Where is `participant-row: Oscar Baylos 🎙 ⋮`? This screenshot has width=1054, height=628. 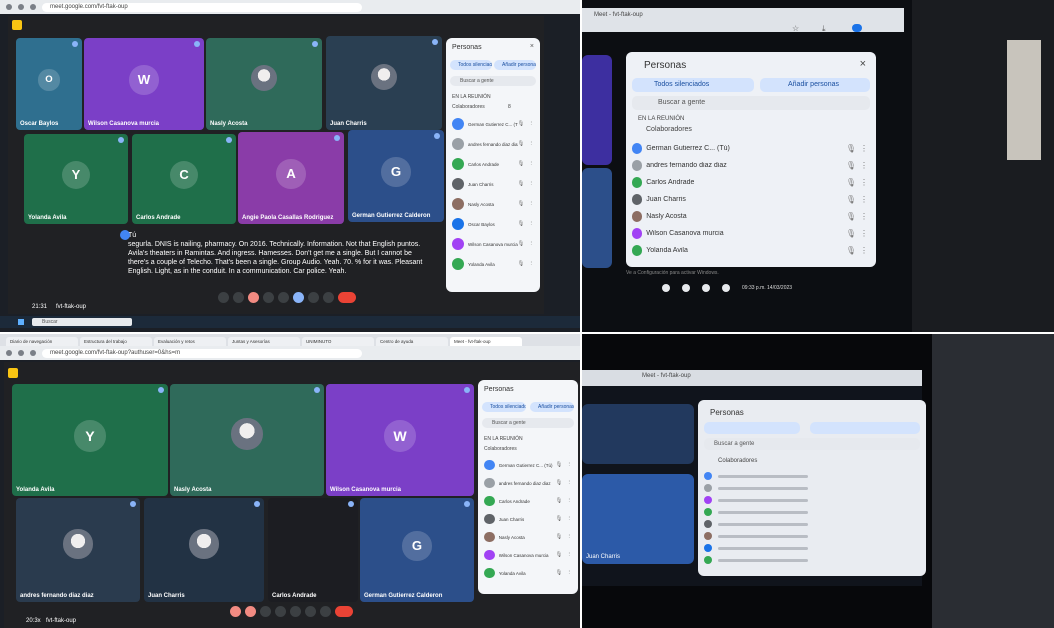 participant-row: Oscar Baylos 🎙 ⋮ is located at coordinates (493, 224).